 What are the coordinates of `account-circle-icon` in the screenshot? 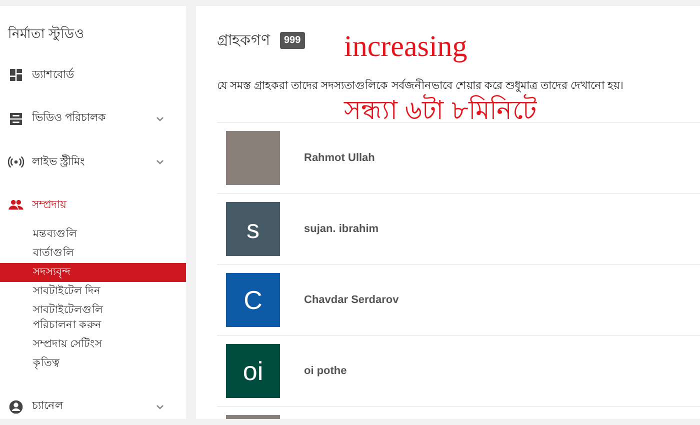 It's located at (16, 406).